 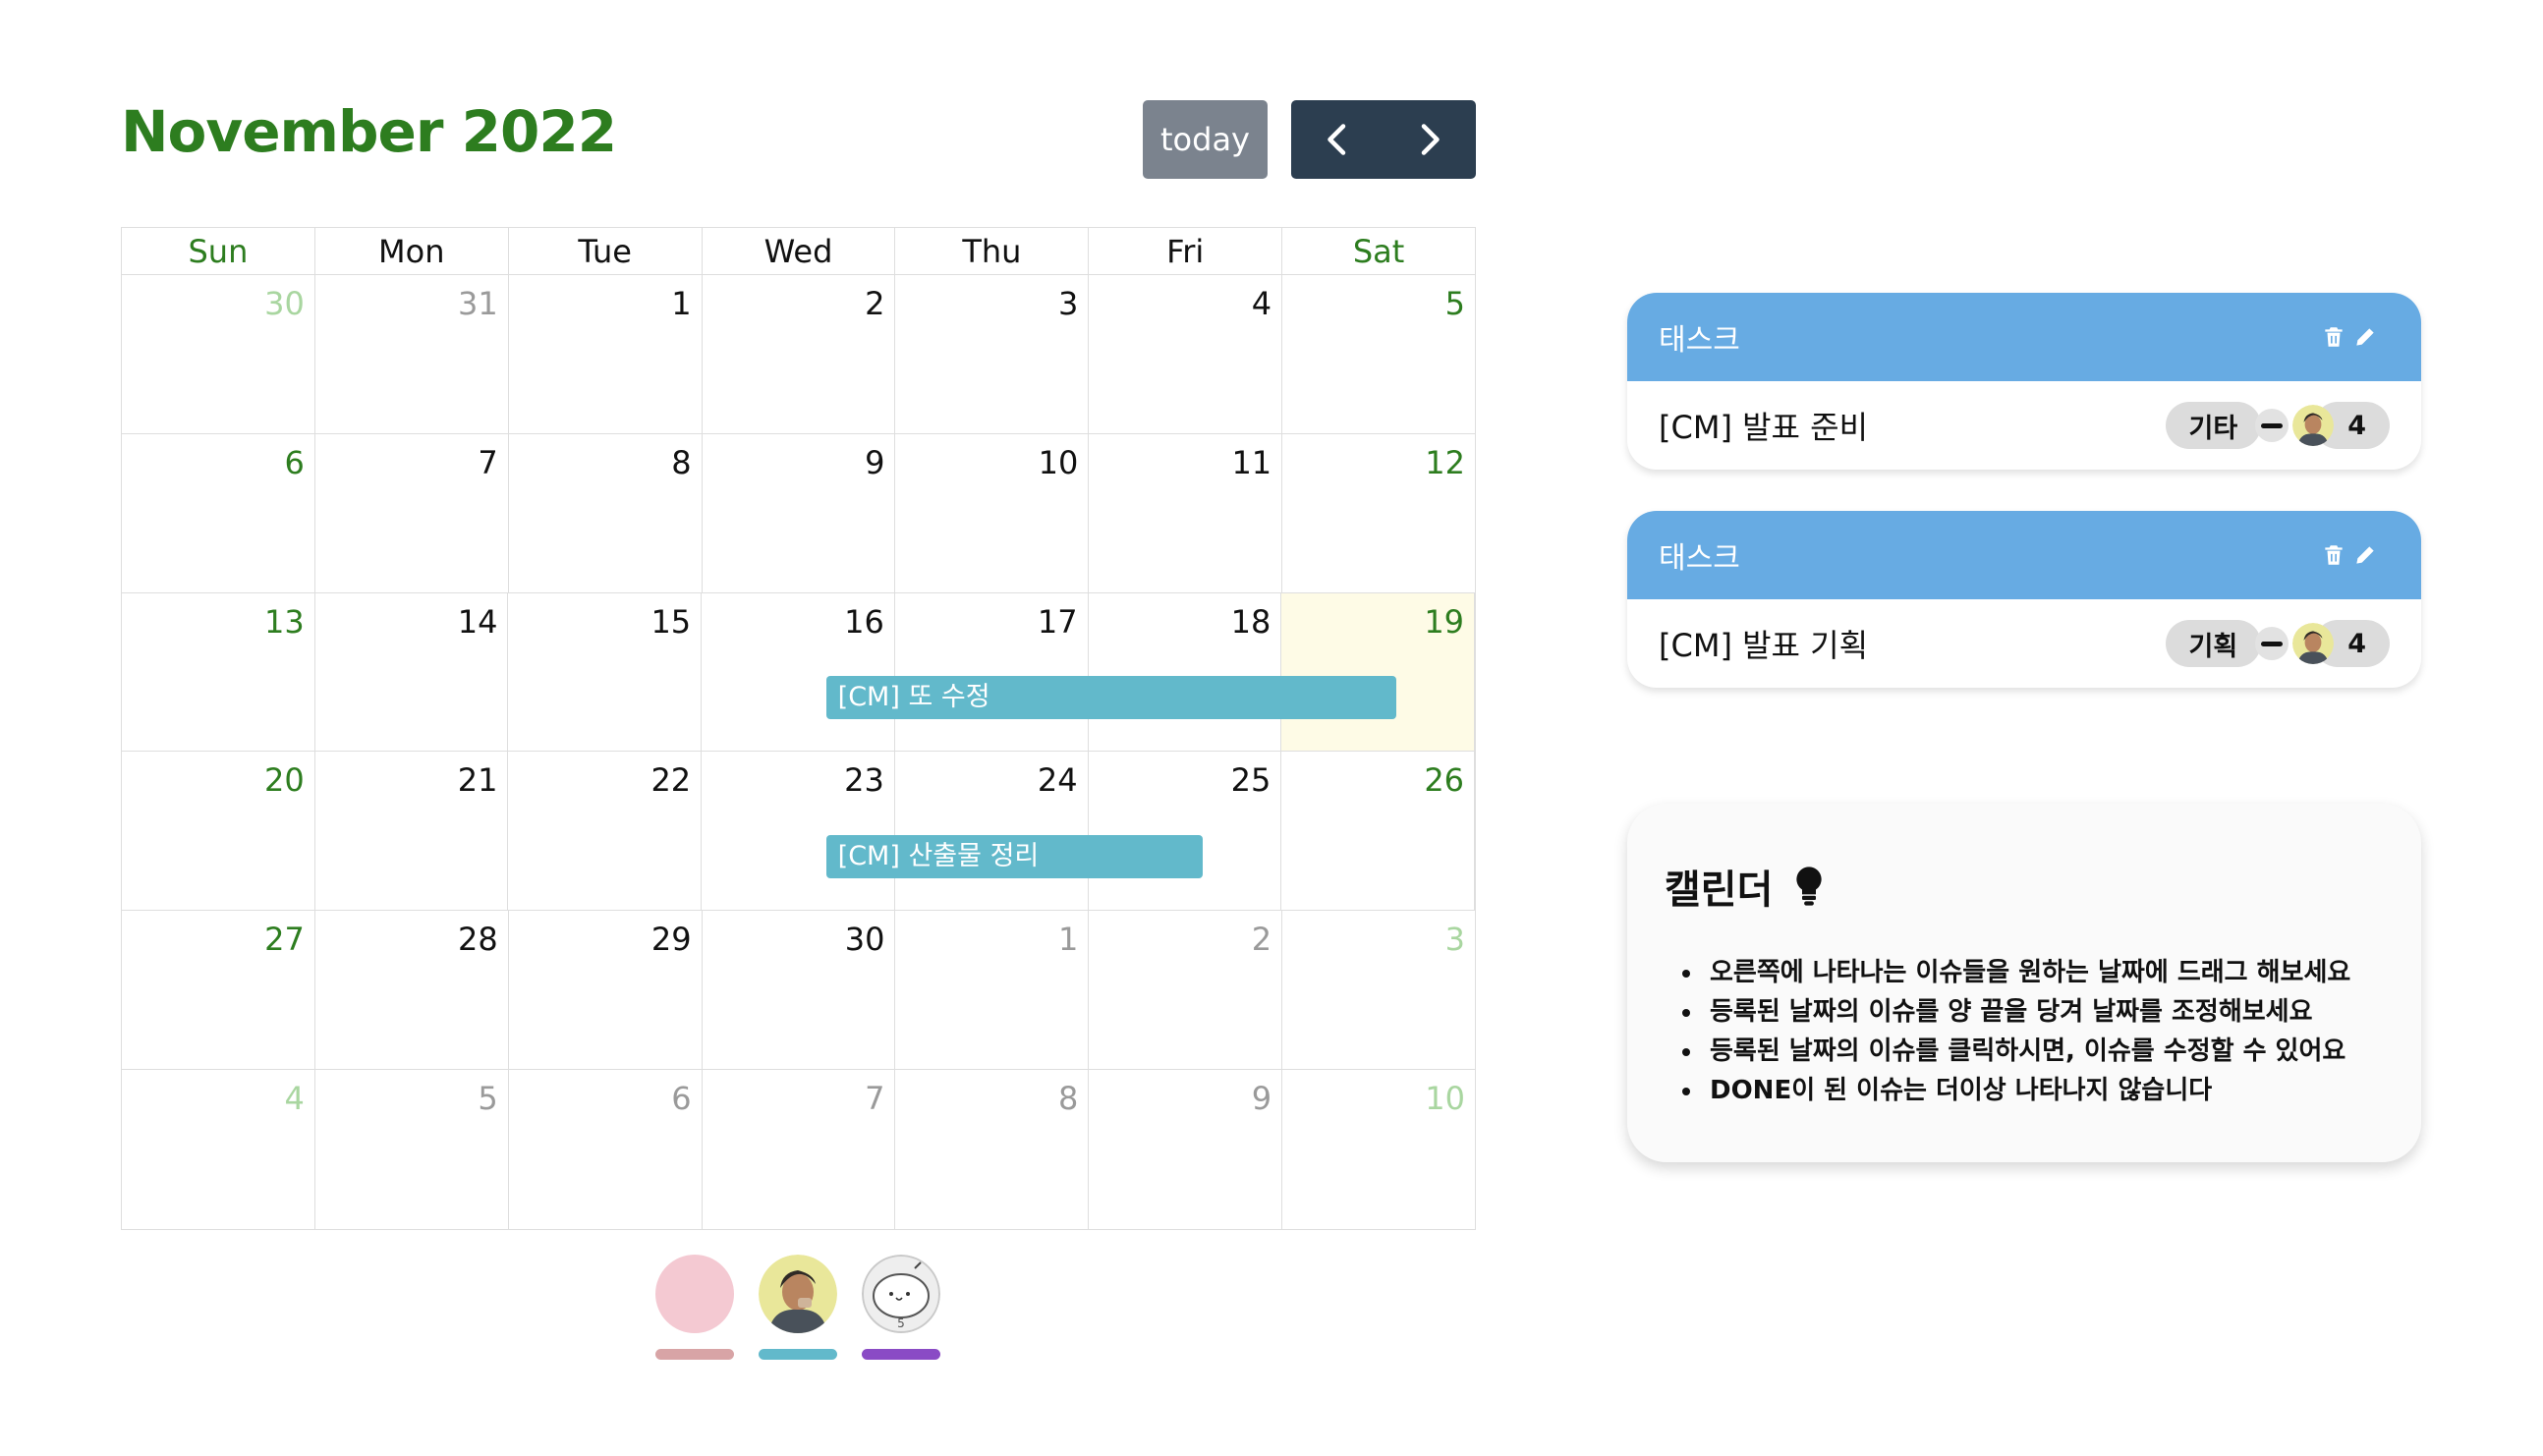 What do you see at coordinates (1764, 427) in the screenshot?
I see `task-title: [CM] 발표 준비` at bounding box center [1764, 427].